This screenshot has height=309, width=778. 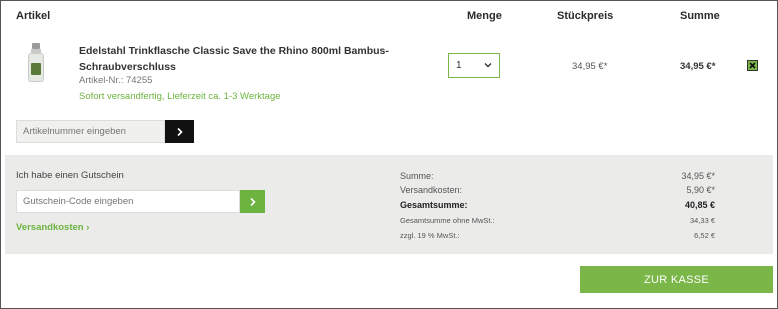 I want to click on summary-total-value: 40,85 €, so click(x=699, y=205).